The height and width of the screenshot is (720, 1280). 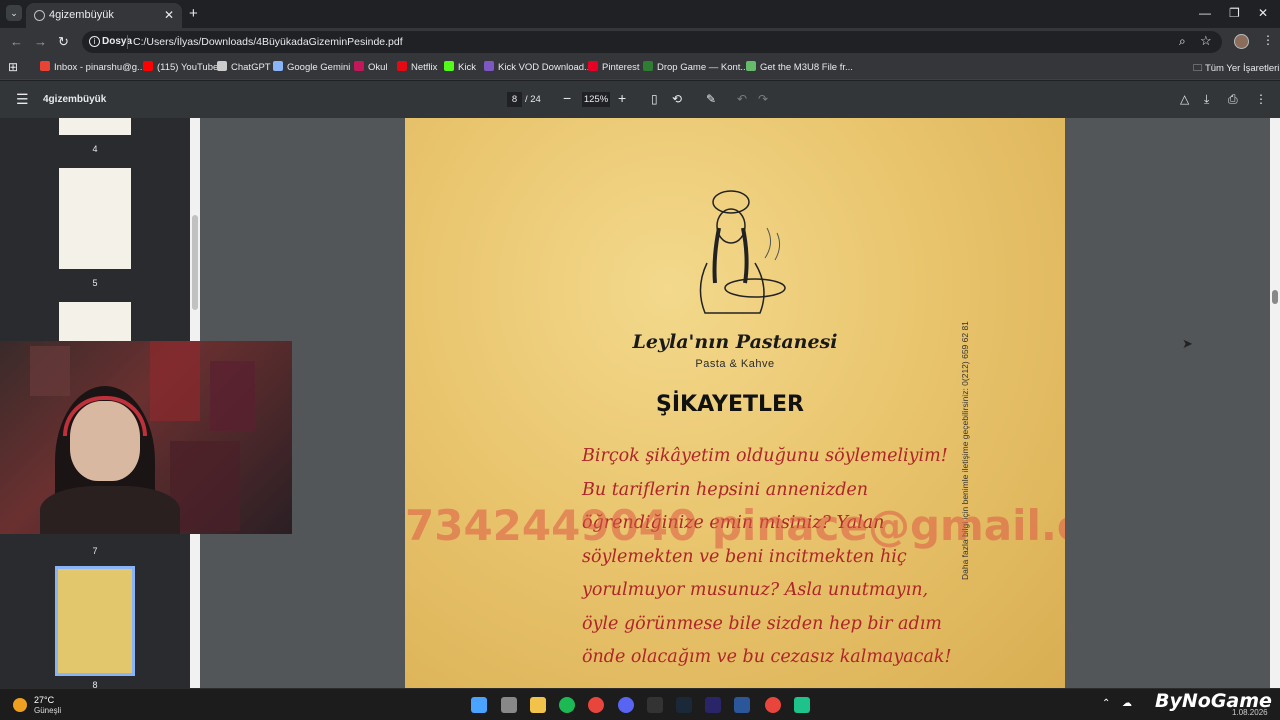 What do you see at coordinates (467, 67) in the screenshot?
I see `bookmark-label: Kick` at bounding box center [467, 67].